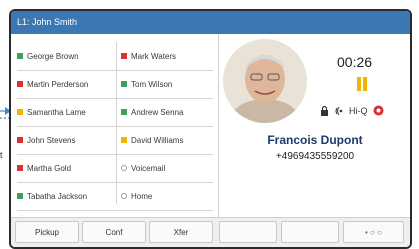  What do you see at coordinates (57, 196) in the screenshot?
I see `blf-label: Tabatha Jackson` at bounding box center [57, 196].